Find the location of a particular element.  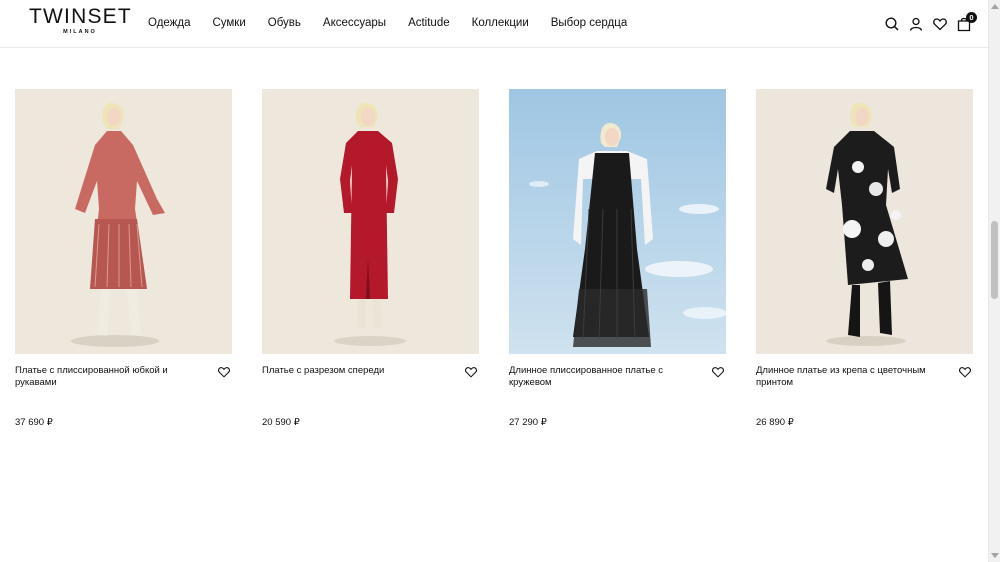

bag-icon: 0 is located at coordinates (966, 22).